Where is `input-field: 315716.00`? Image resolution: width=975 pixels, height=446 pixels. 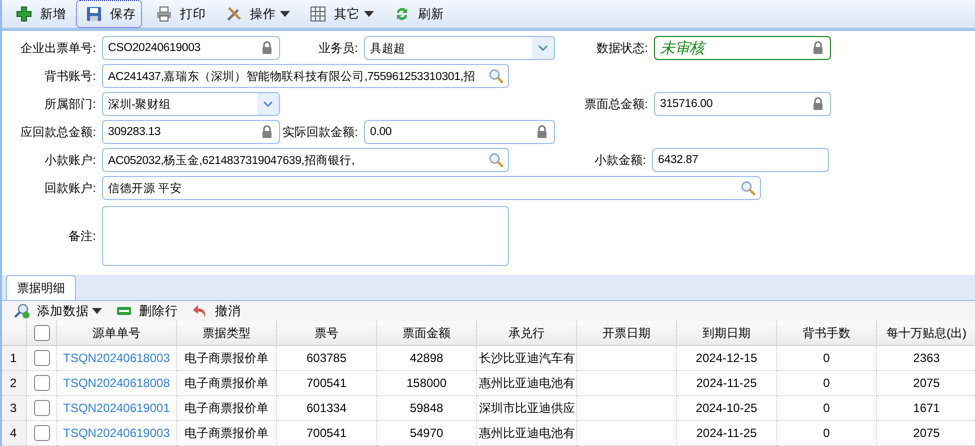
input-field: 315716.00 is located at coordinates (742, 104).